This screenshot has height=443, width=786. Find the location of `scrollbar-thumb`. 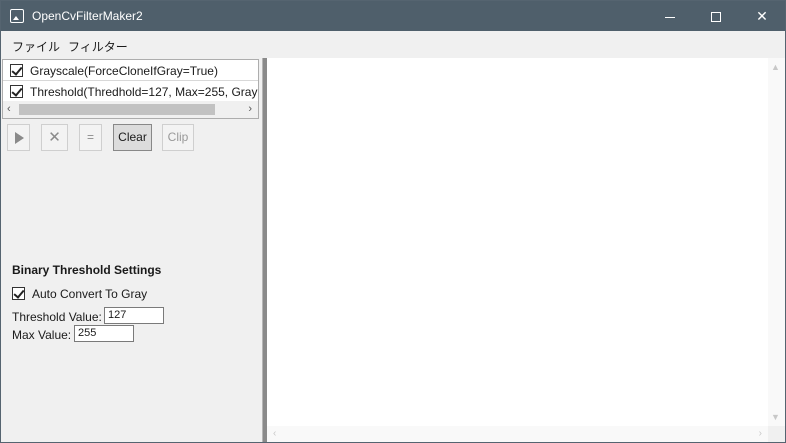

scrollbar-thumb is located at coordinates (117, 109).